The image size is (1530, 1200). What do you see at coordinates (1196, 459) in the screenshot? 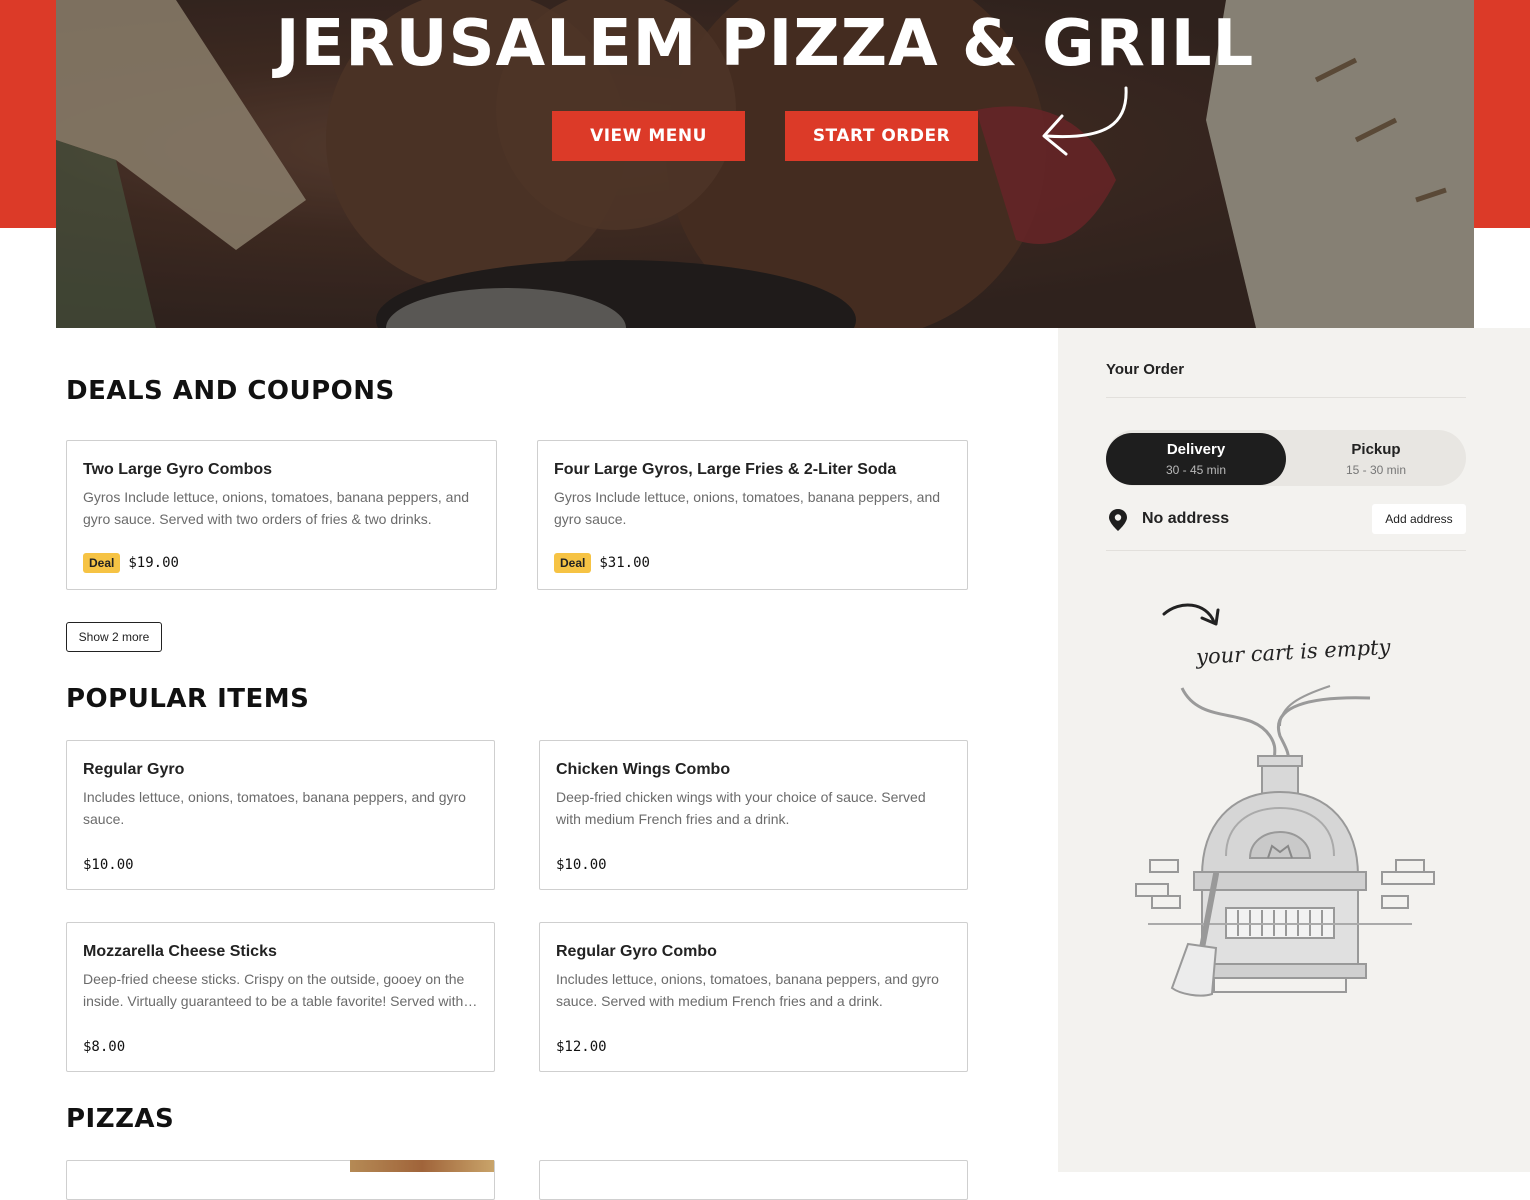
I see `delivery-option: Delivery 30 - 45 min` at bounding box center [1196, 459].